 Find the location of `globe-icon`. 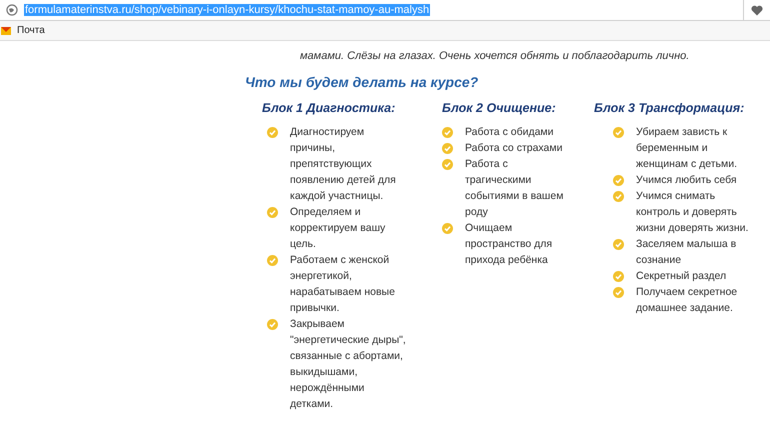

globe-icon is located at coordinates (12, 10).